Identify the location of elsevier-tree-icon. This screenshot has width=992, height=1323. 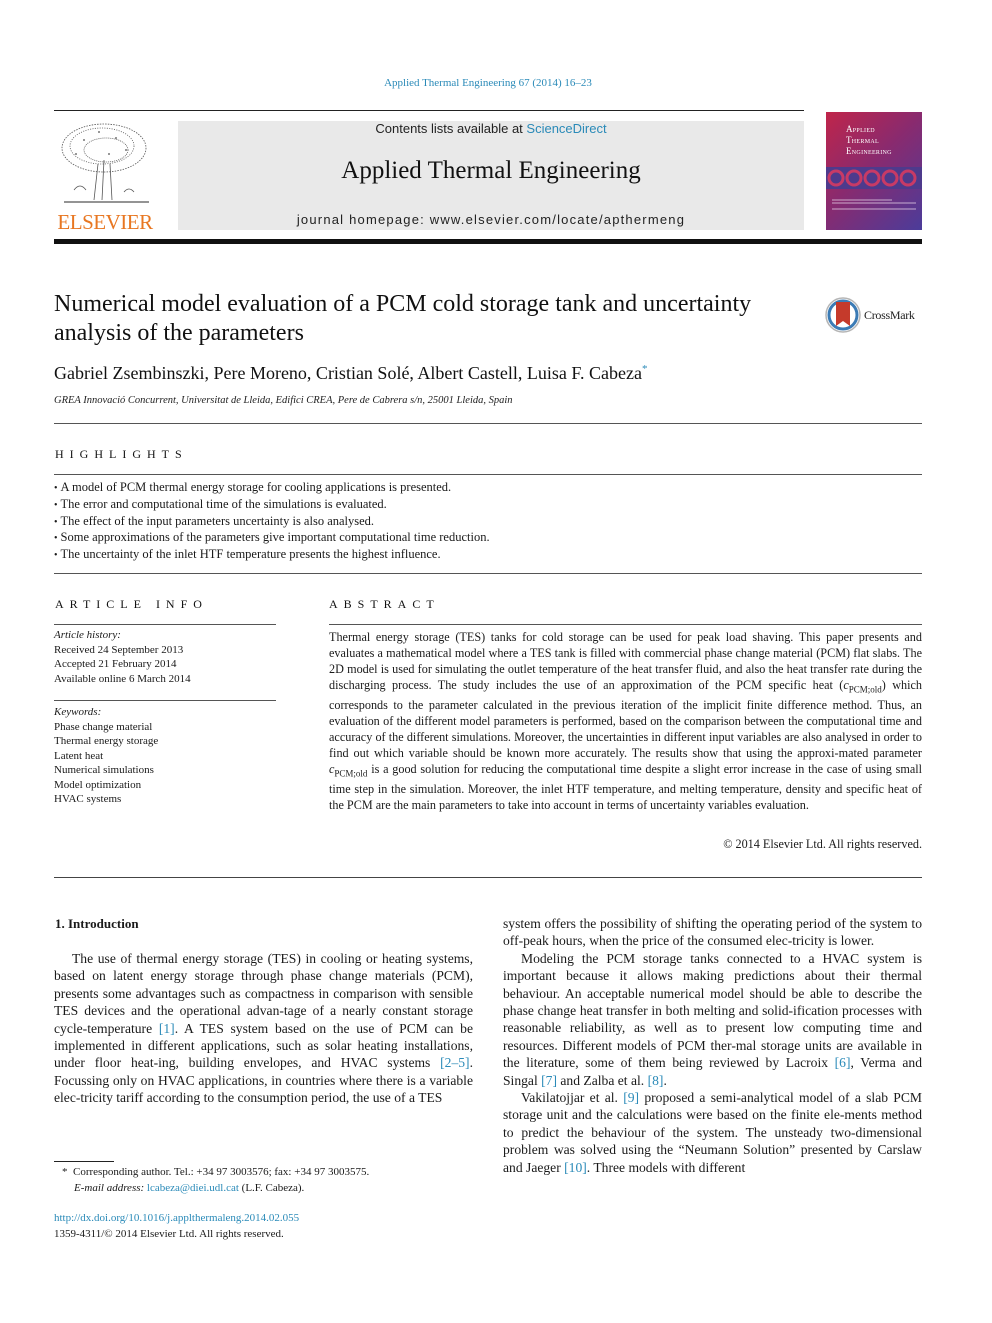
(105, 165).